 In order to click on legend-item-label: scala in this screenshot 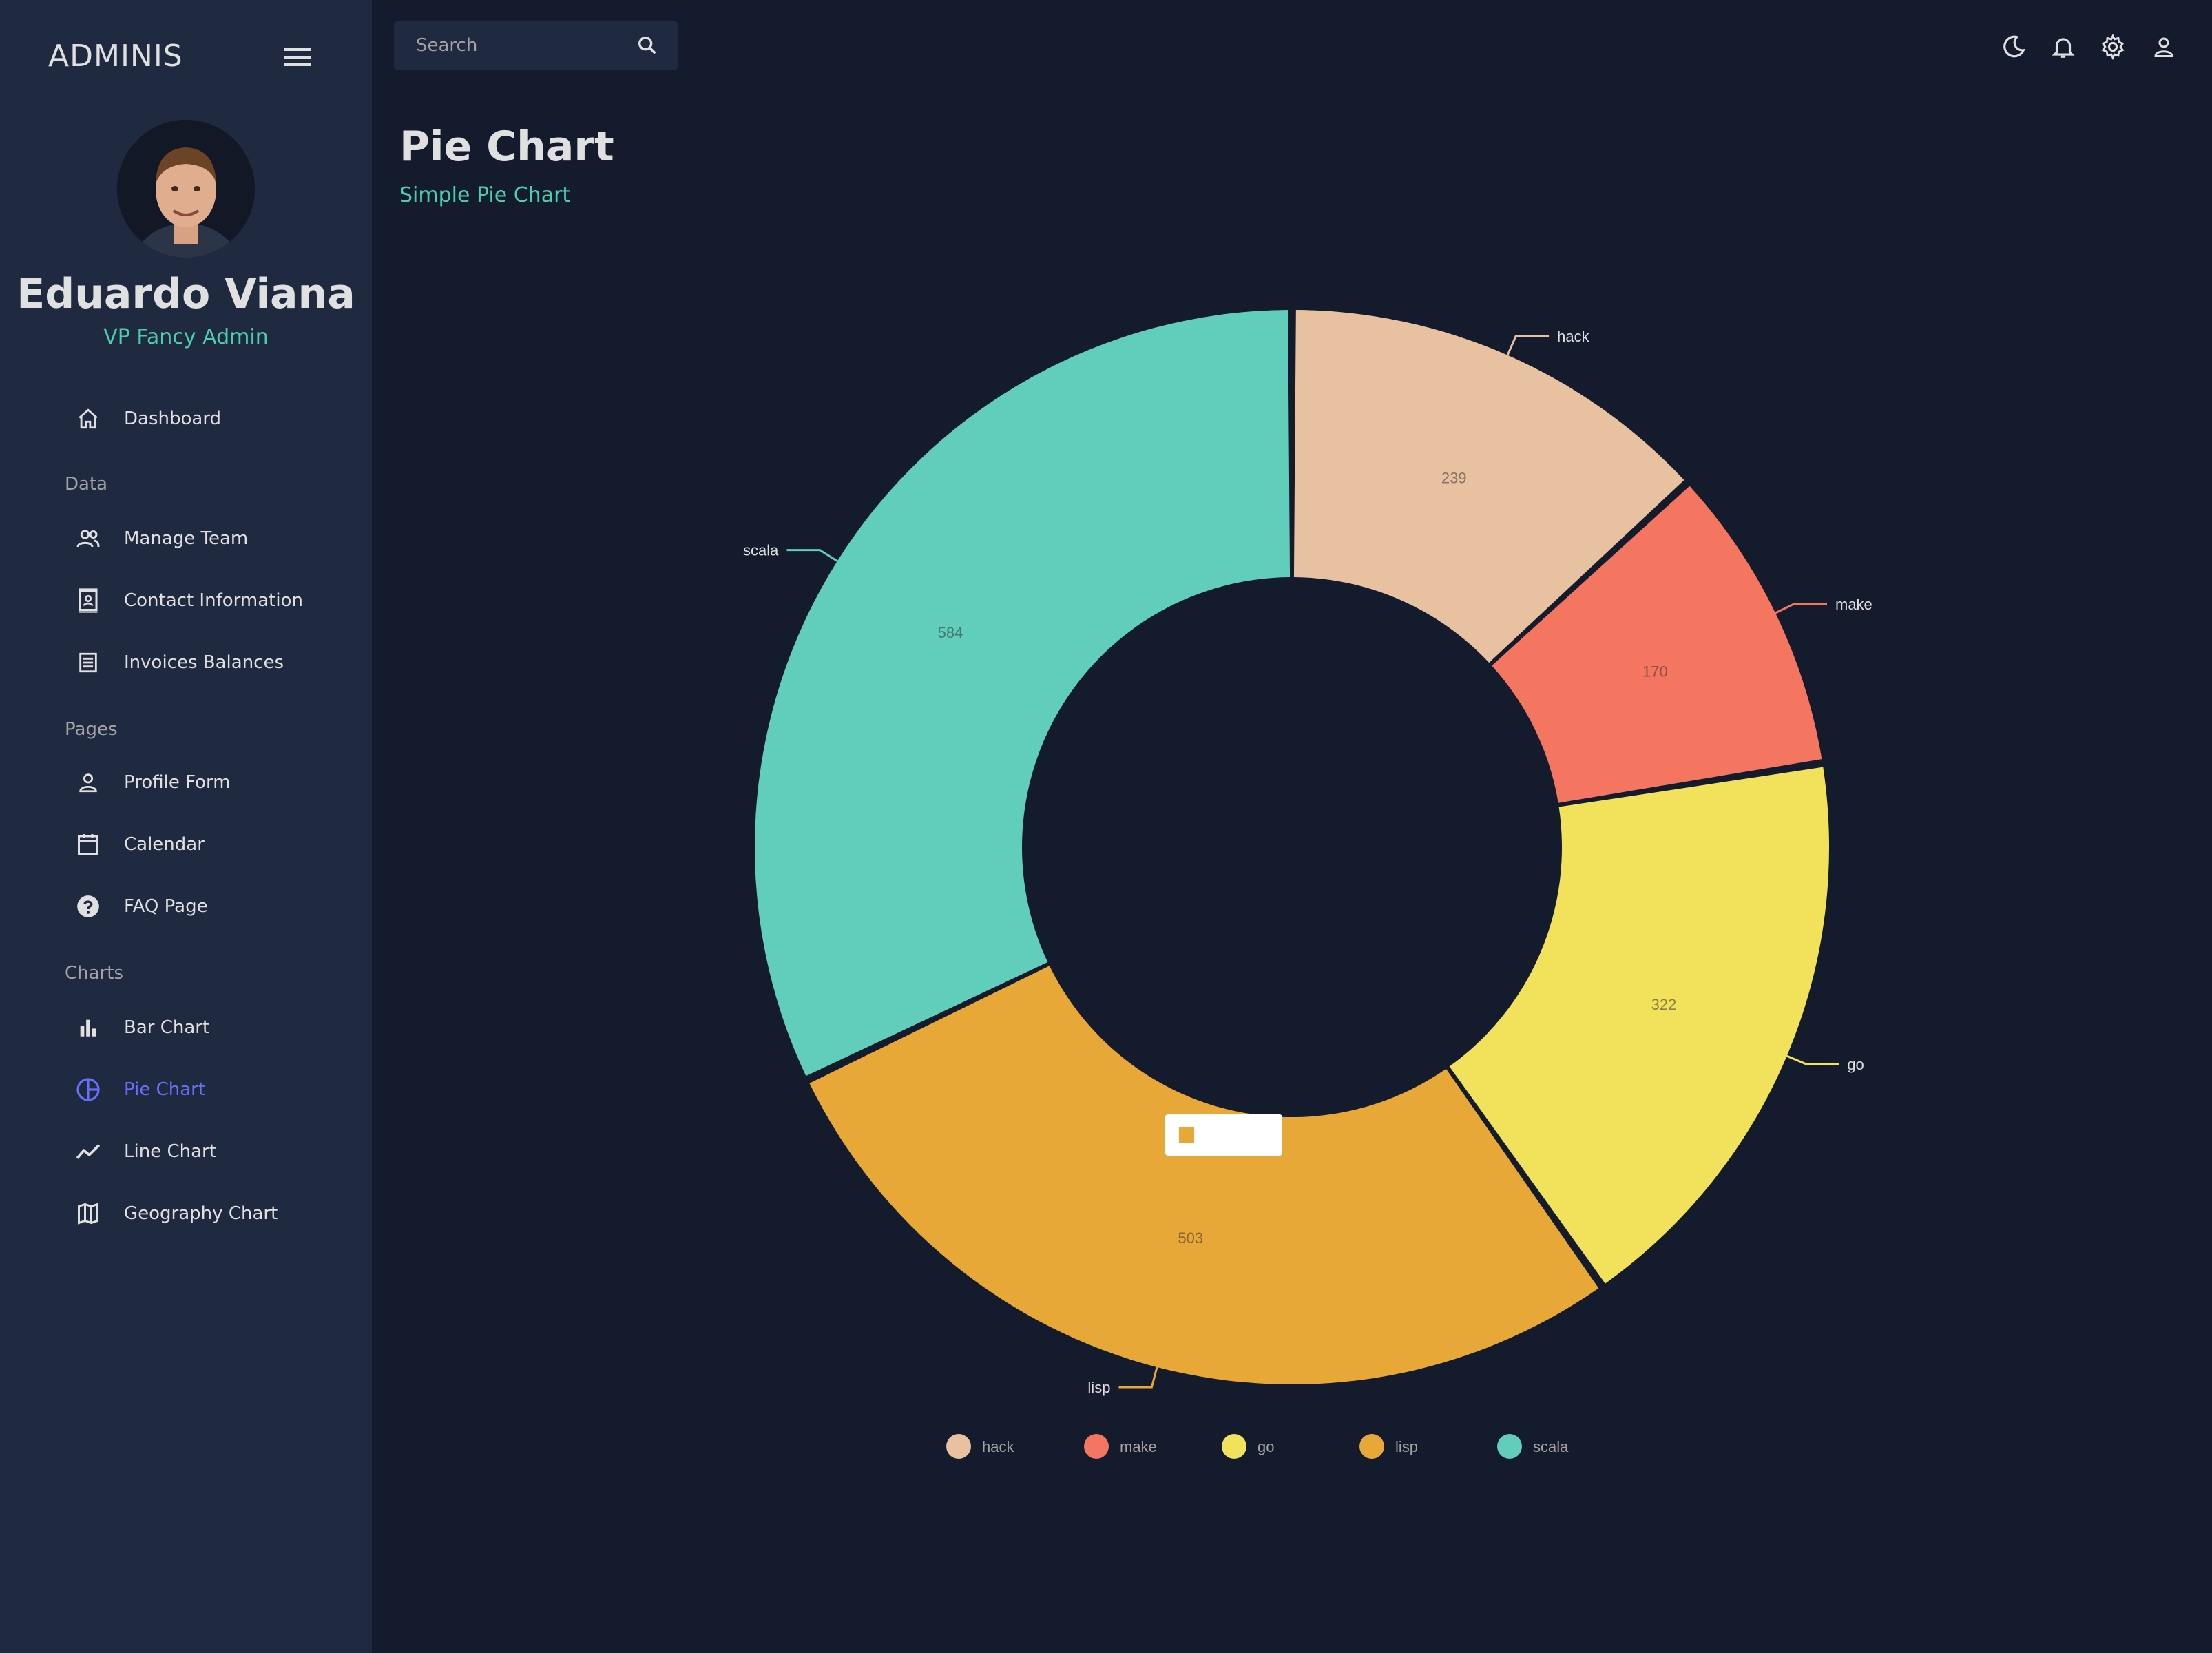, I will do `click(1551, 1446)`.